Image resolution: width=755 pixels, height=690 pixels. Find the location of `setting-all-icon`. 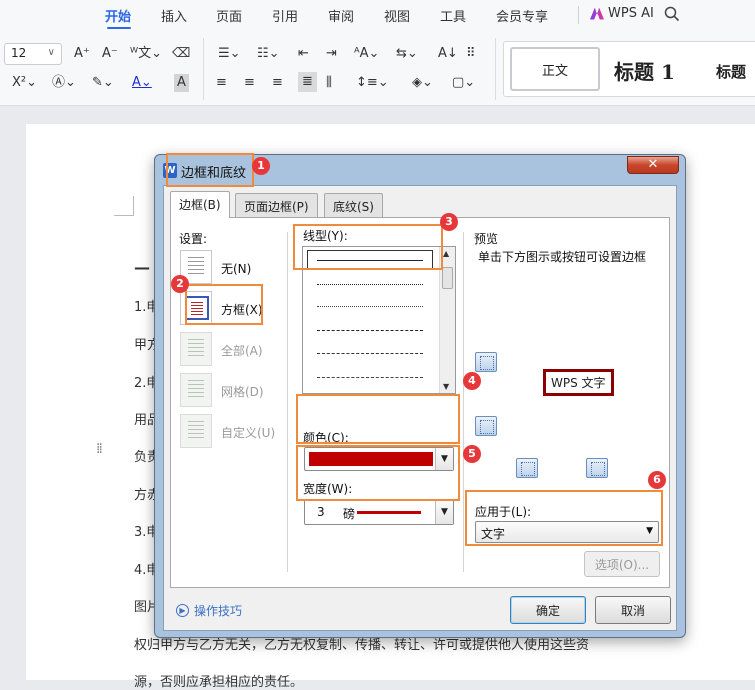

setting-all-icon is located at coordinates (196, 349).